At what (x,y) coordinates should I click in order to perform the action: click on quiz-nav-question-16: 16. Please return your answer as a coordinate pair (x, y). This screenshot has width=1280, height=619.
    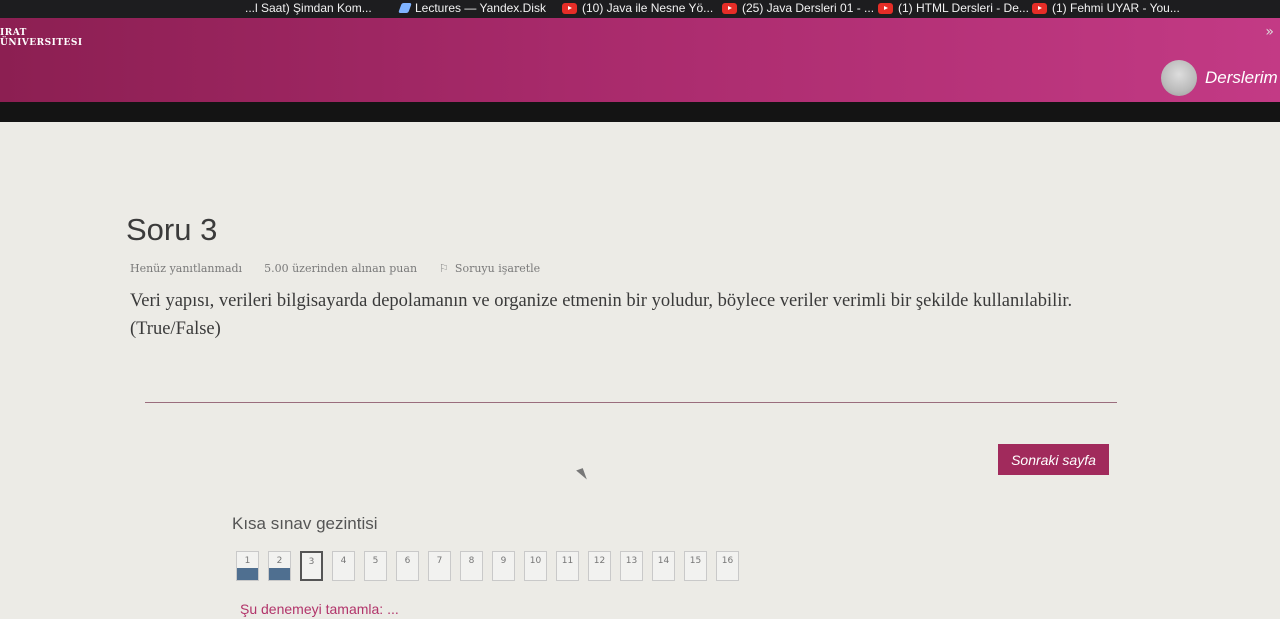
    Looking at the image, I should click on (727, 566).